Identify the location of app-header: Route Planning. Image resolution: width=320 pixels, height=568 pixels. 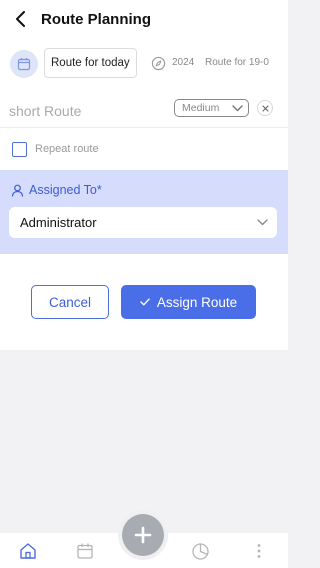
(144, 19).